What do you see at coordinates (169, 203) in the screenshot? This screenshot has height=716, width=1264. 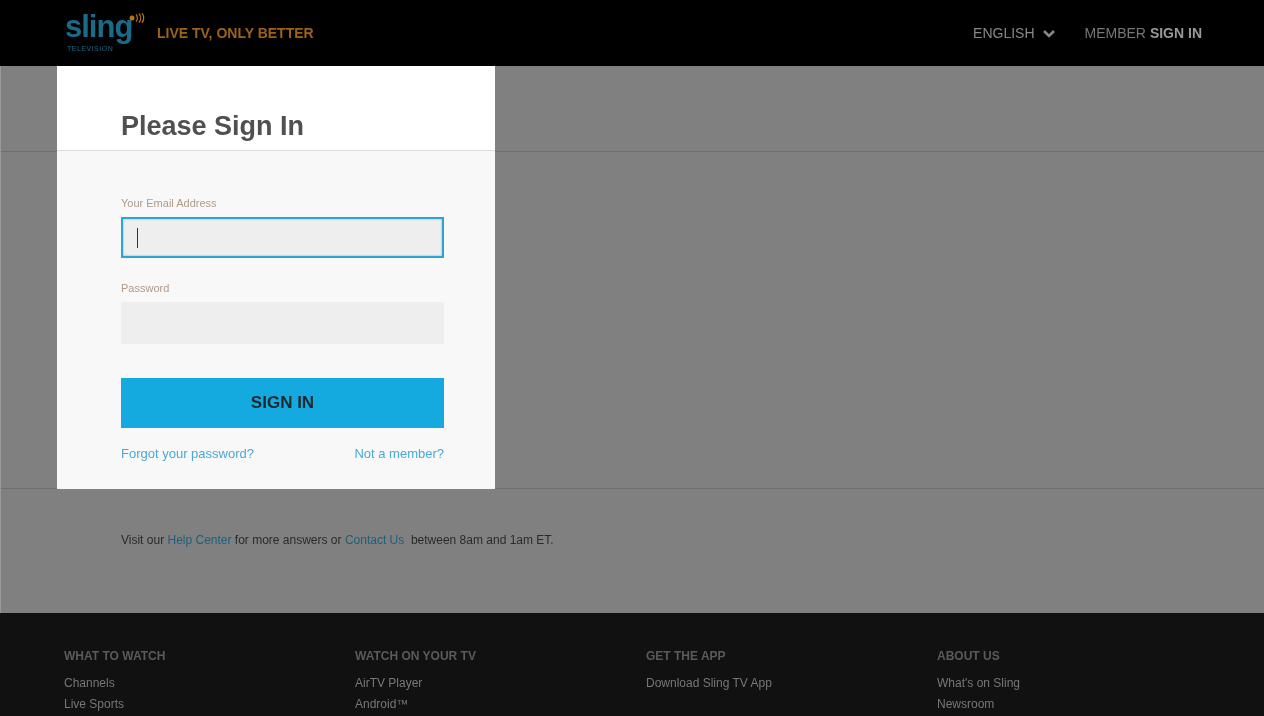 I see `field-label: Your Email Address` at bounding box center [169, 203].